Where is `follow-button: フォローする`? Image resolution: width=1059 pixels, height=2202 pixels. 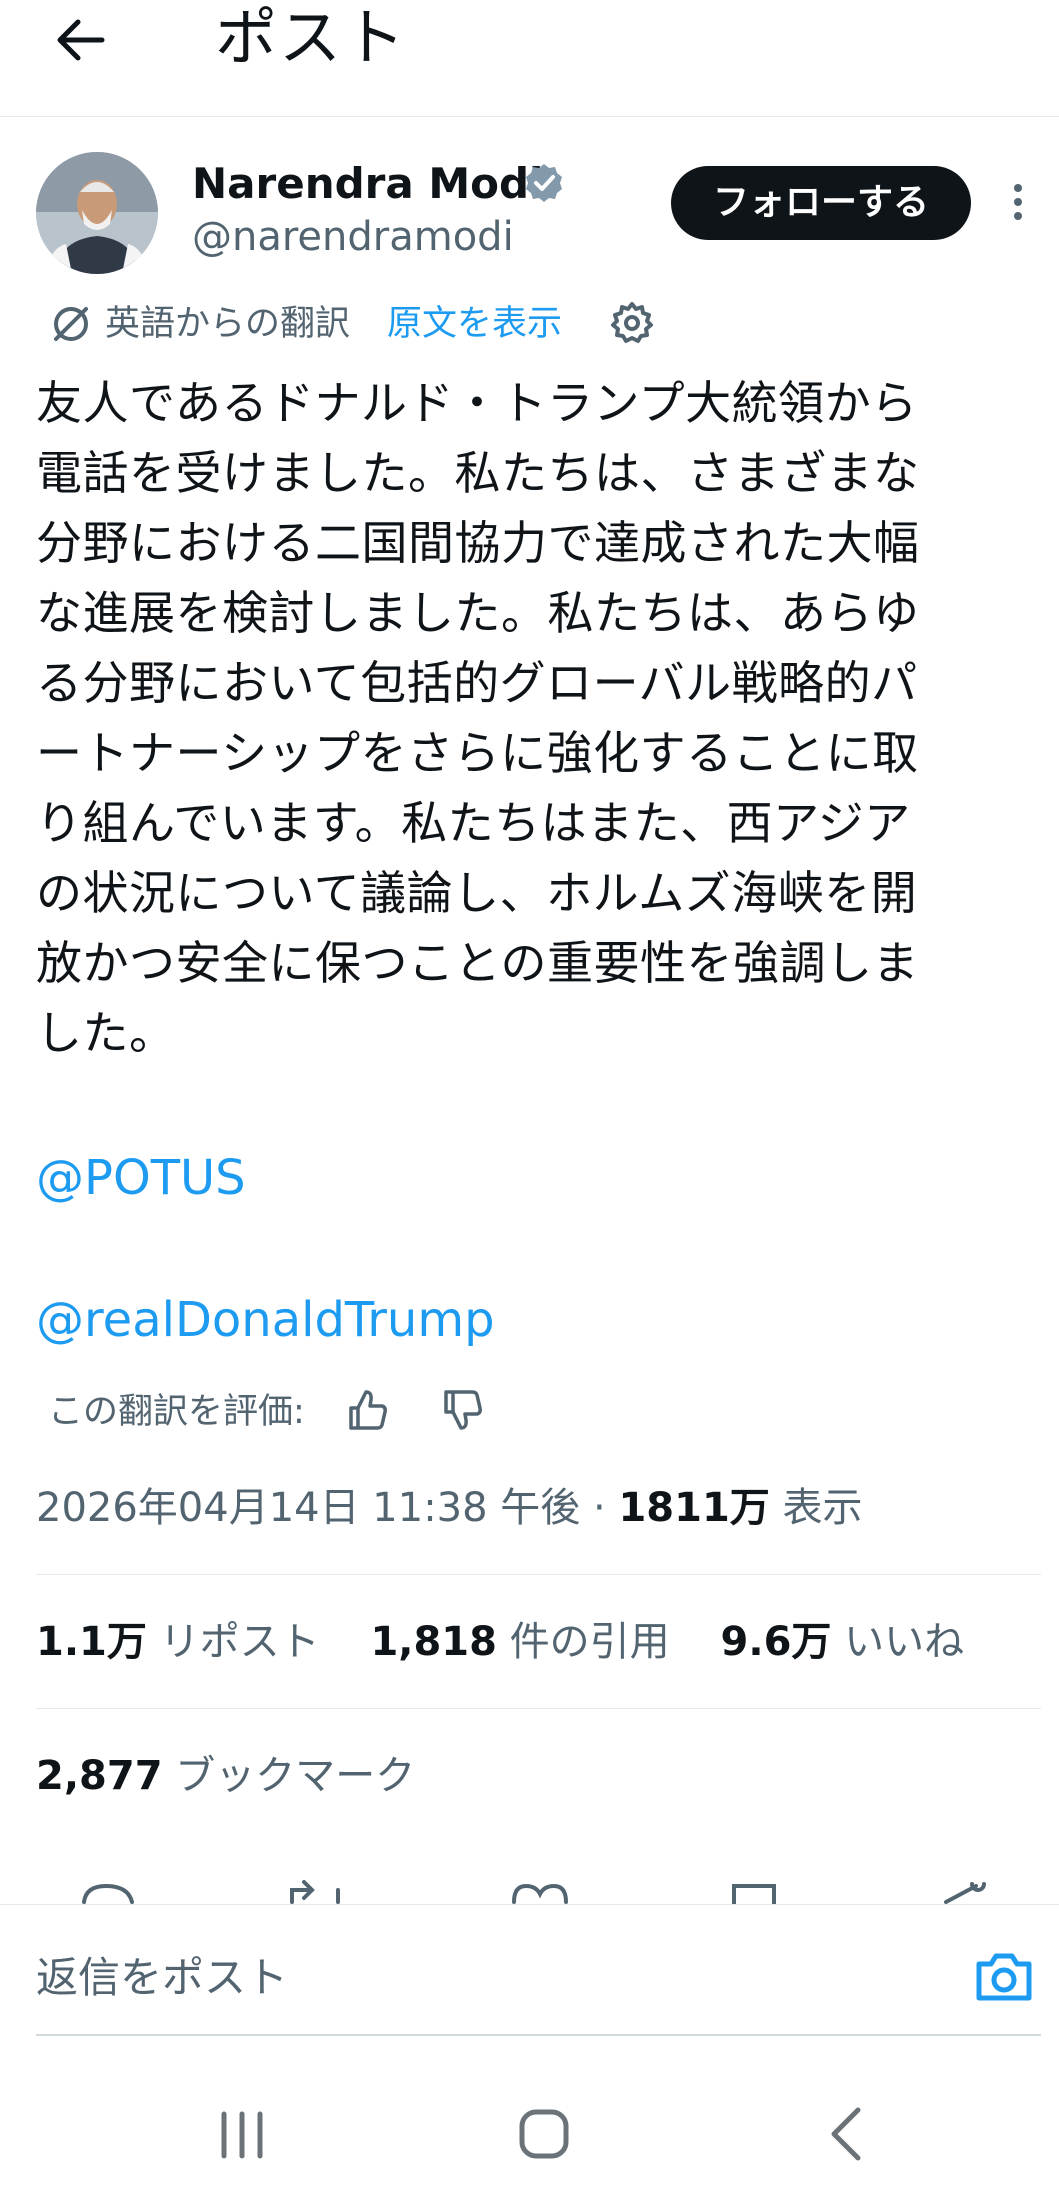
follow-button: フォローする is located at coordinates (821, 203).